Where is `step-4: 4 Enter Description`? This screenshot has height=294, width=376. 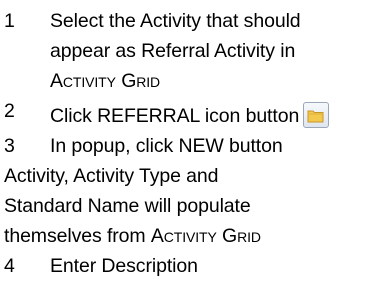
step-4: 4 Enter Description is located at coordinates (190, 266).